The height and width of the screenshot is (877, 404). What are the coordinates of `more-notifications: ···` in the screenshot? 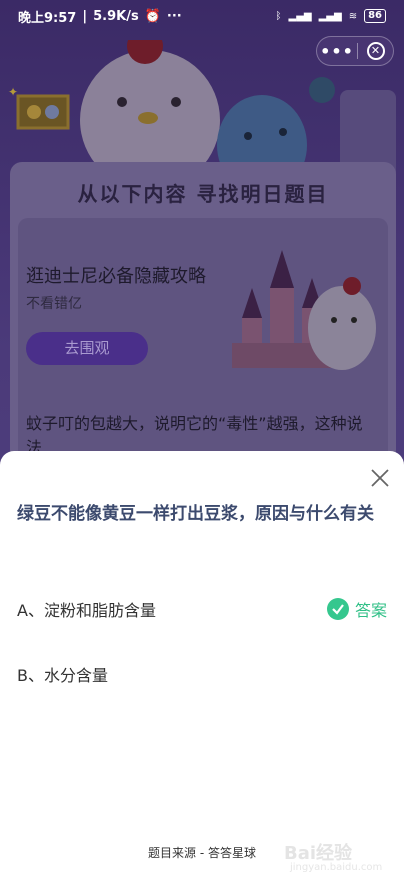 It's located at (174, 16).